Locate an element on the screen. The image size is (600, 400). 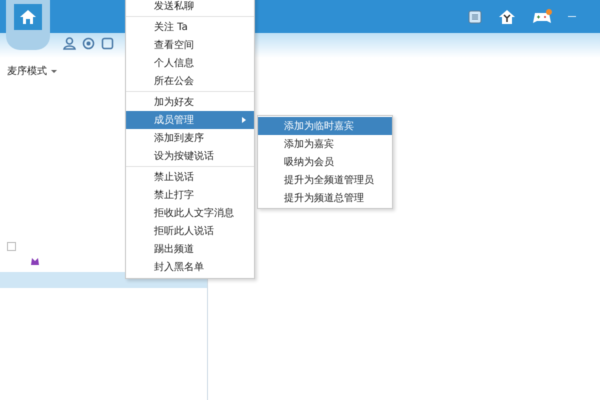
menu-item: 添加为临时嘉宾 is located at coordinates (325, 126).